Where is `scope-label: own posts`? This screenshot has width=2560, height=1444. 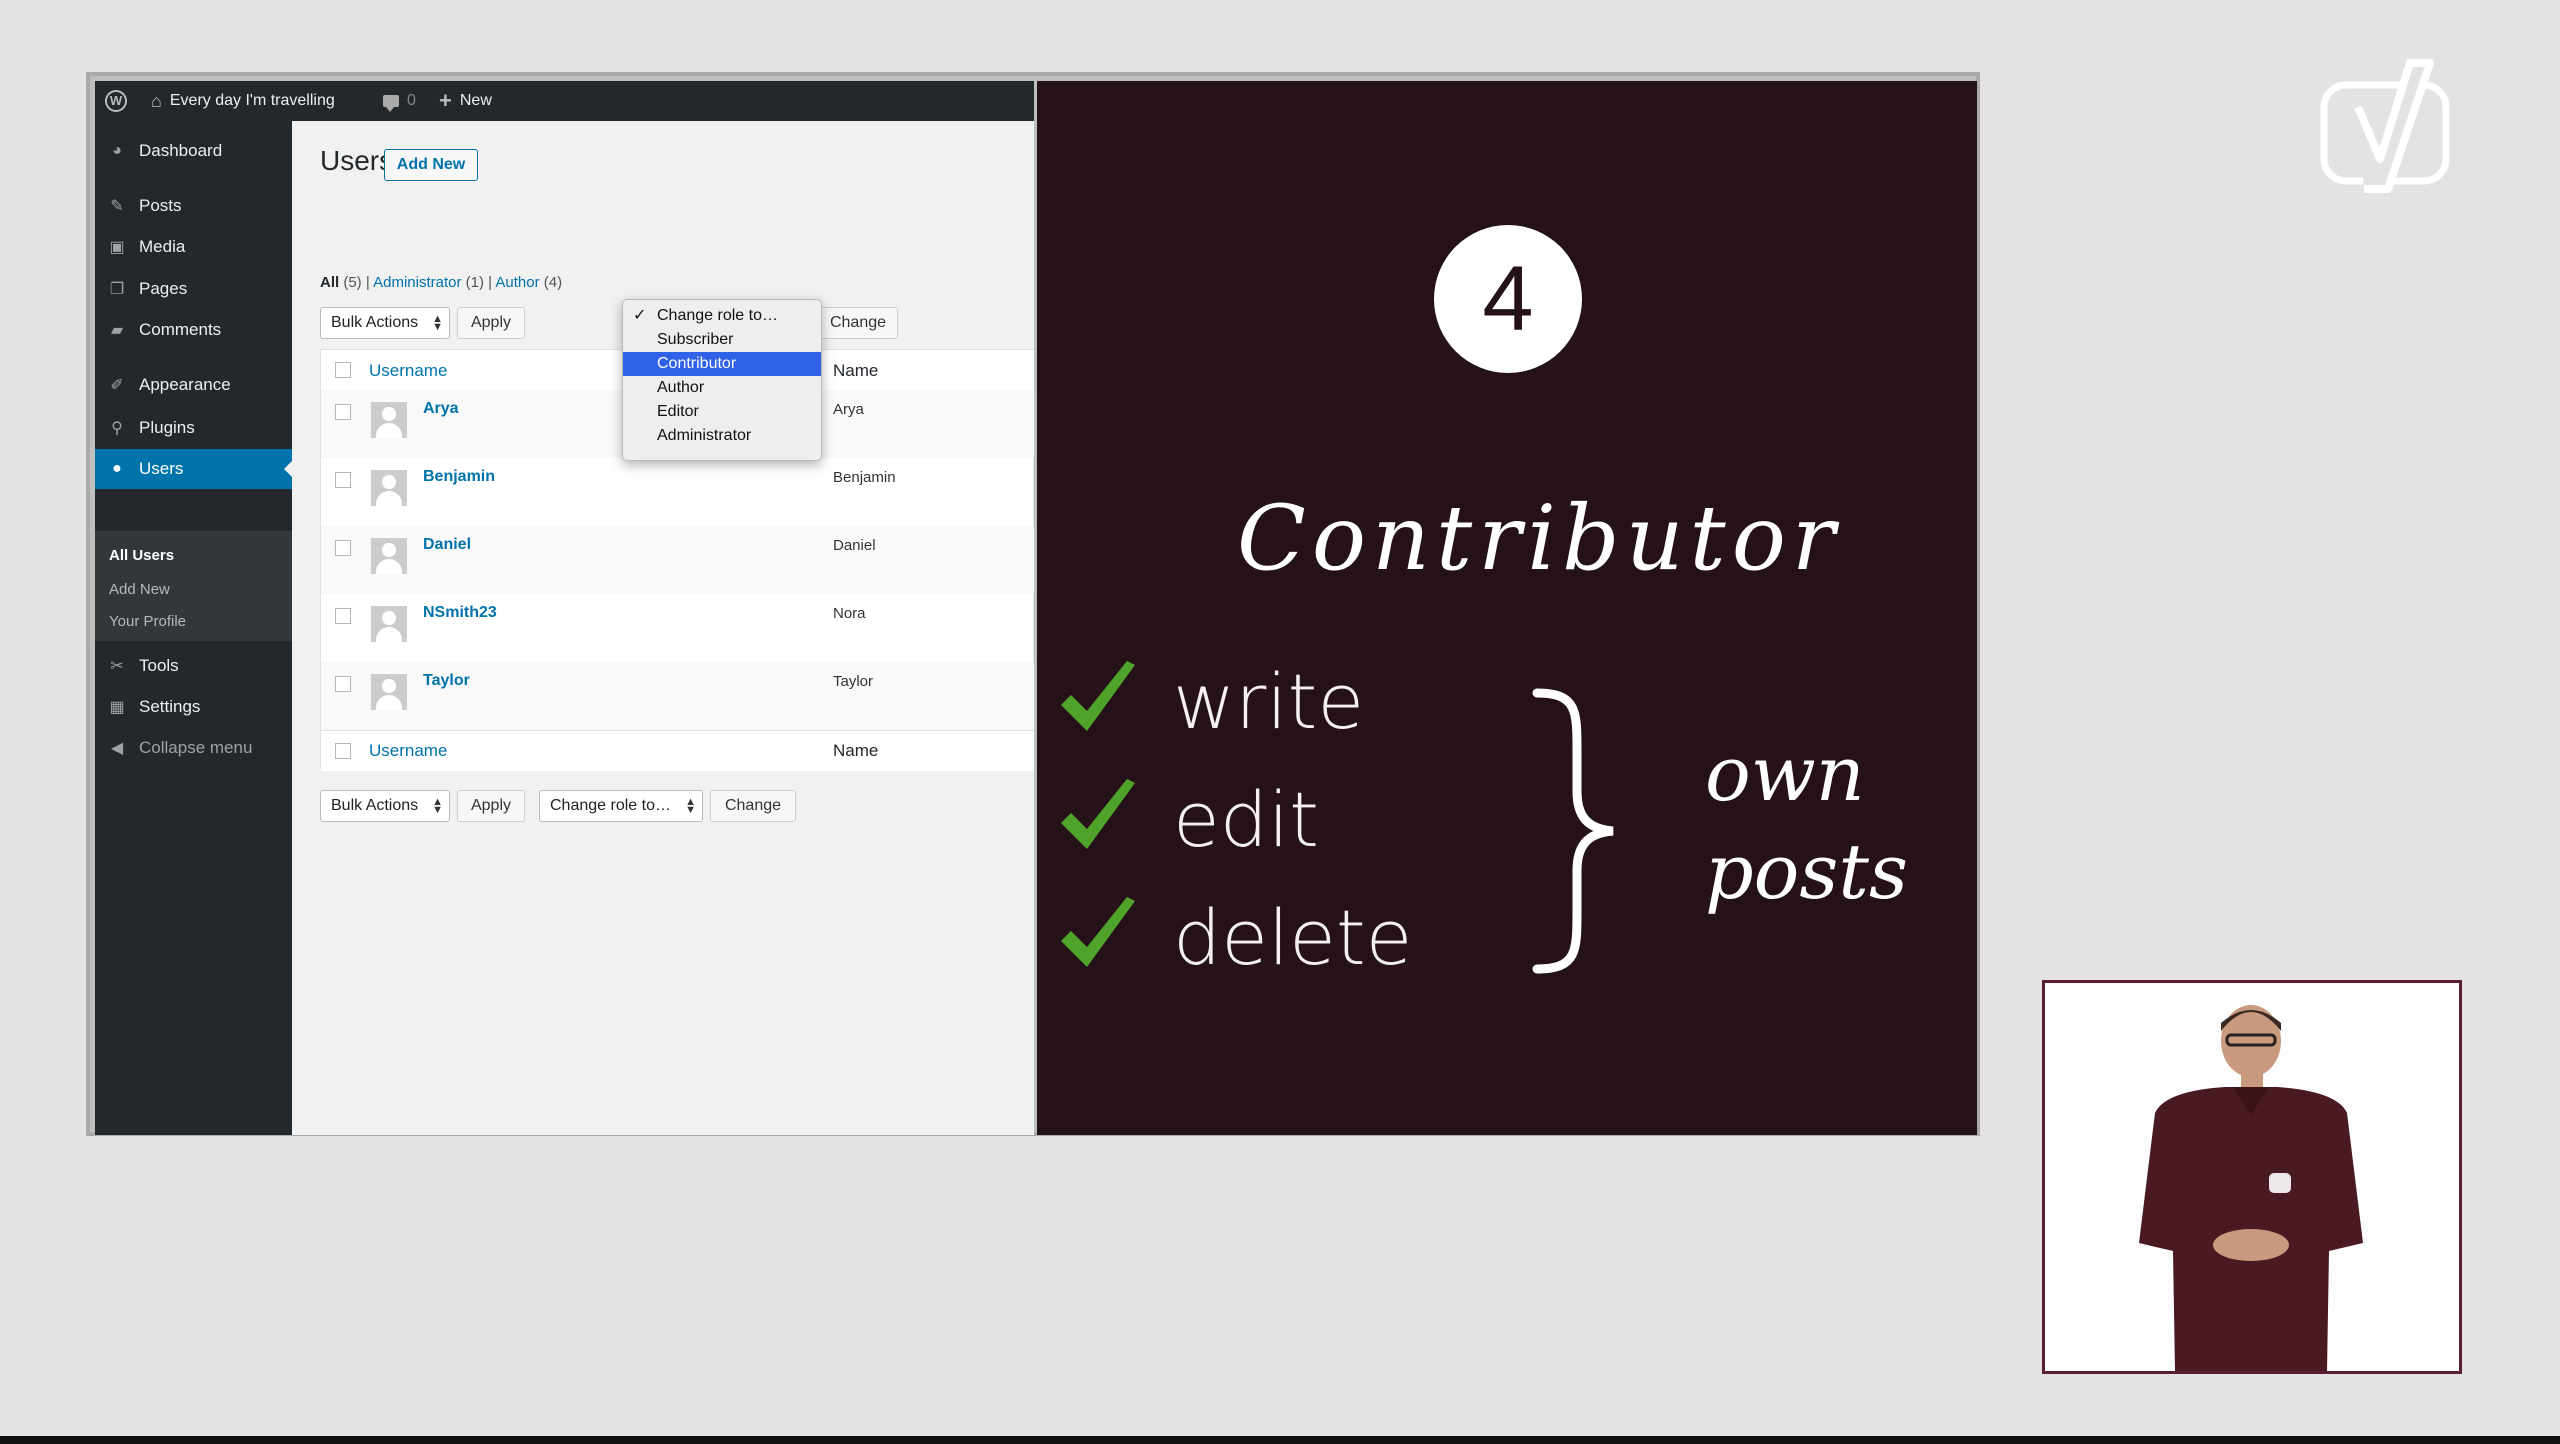
scope-label: own posts is located at coordinates (1806, 823).